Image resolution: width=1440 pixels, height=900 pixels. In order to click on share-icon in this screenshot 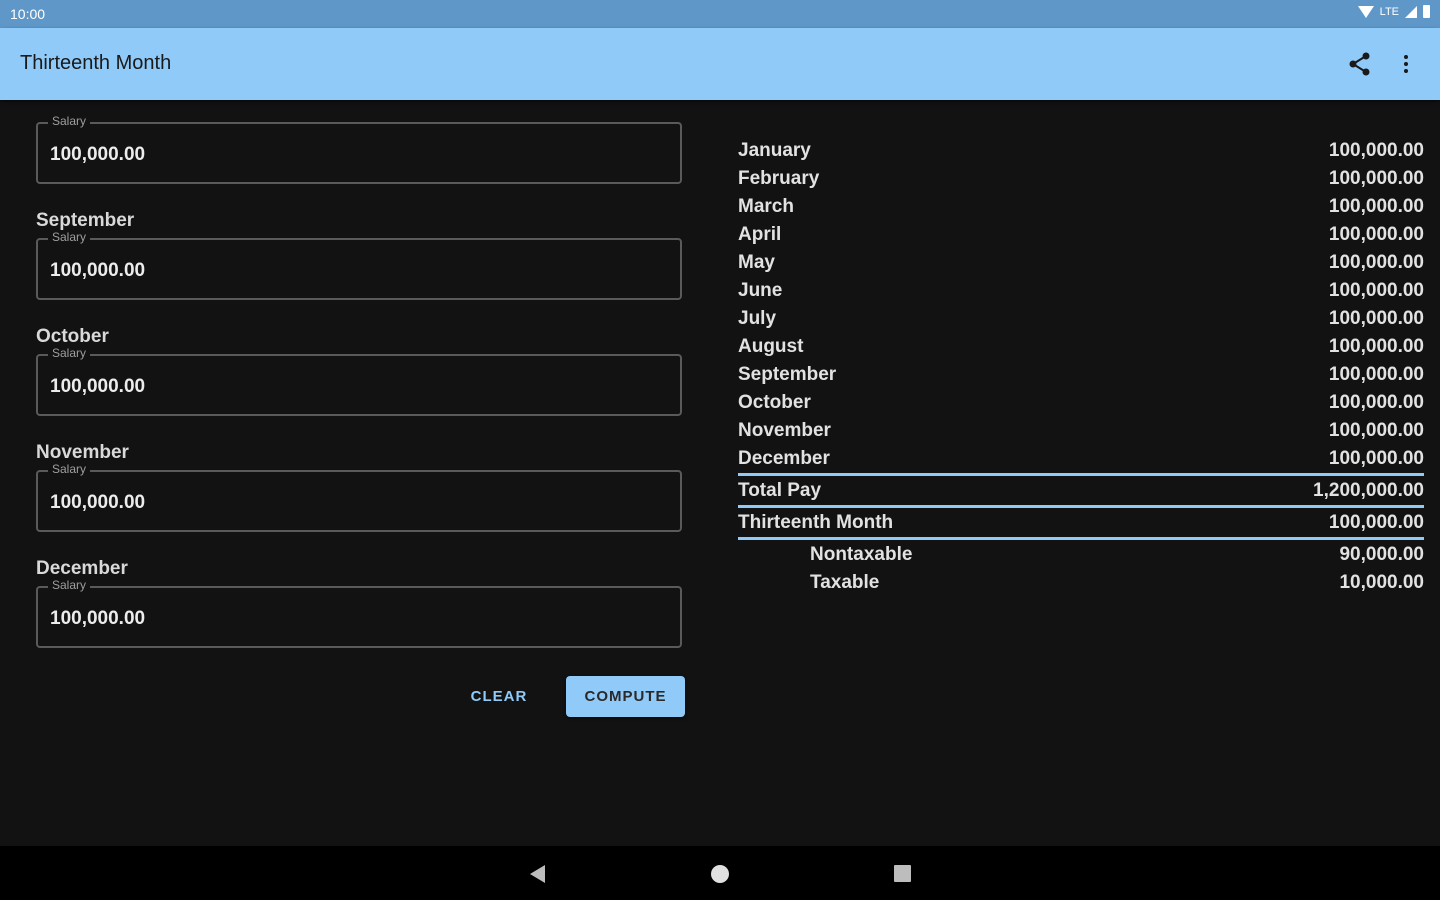, I will do `click(1359, 64)`.